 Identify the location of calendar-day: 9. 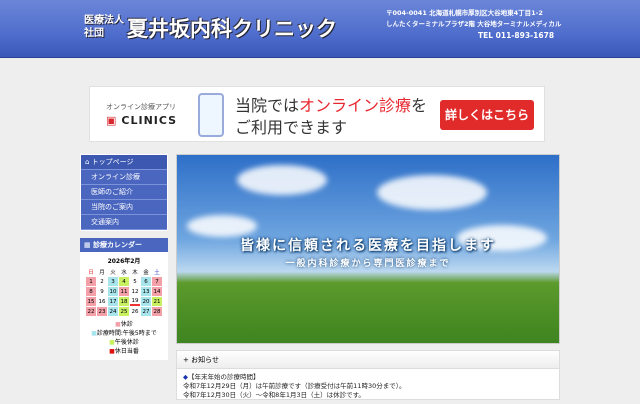
(102, 291).